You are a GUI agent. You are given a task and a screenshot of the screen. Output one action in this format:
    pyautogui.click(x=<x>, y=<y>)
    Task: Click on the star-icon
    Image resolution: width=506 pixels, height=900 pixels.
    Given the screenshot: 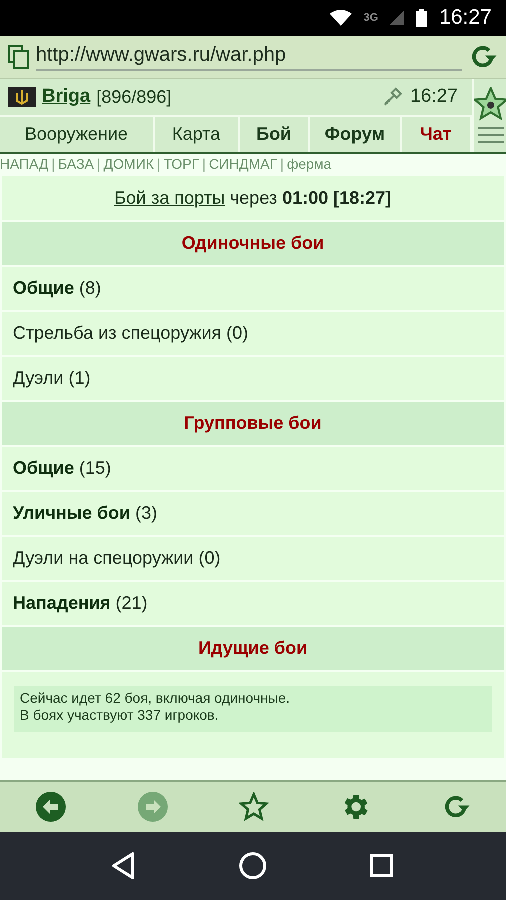 What is the action you would take?
    pyautogui.click(x=254, y=807)
    